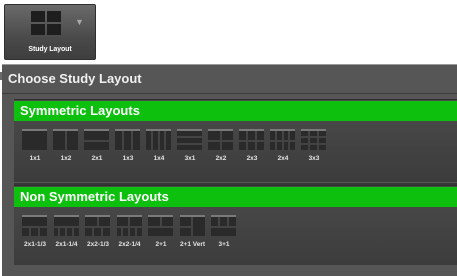 The width and height of the screenshot is (457, 276). Describe the element at coordinates (129, 225) in the screenshot. I see `layout-2x2-1-4-icon` at that location.